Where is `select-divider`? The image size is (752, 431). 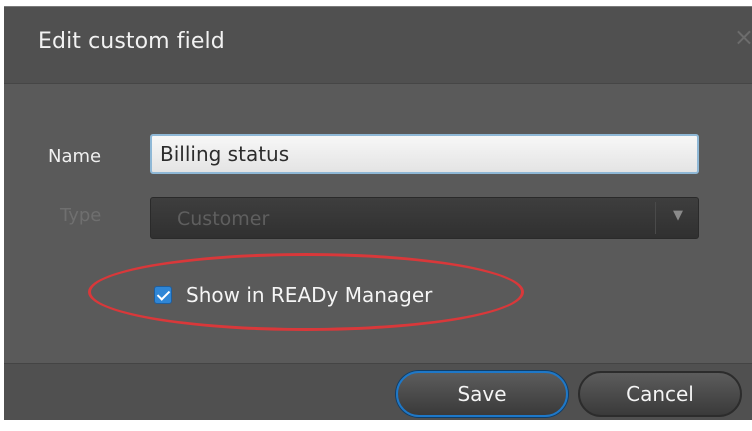 select-divider is located at coordinates (655, 218).